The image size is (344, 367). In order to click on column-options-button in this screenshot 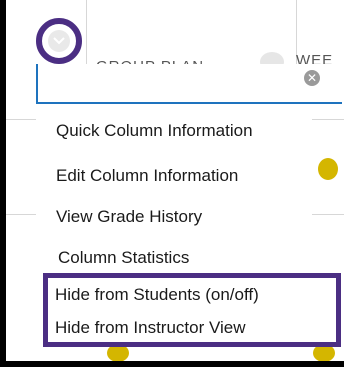, I will do `click(59, 41)`.